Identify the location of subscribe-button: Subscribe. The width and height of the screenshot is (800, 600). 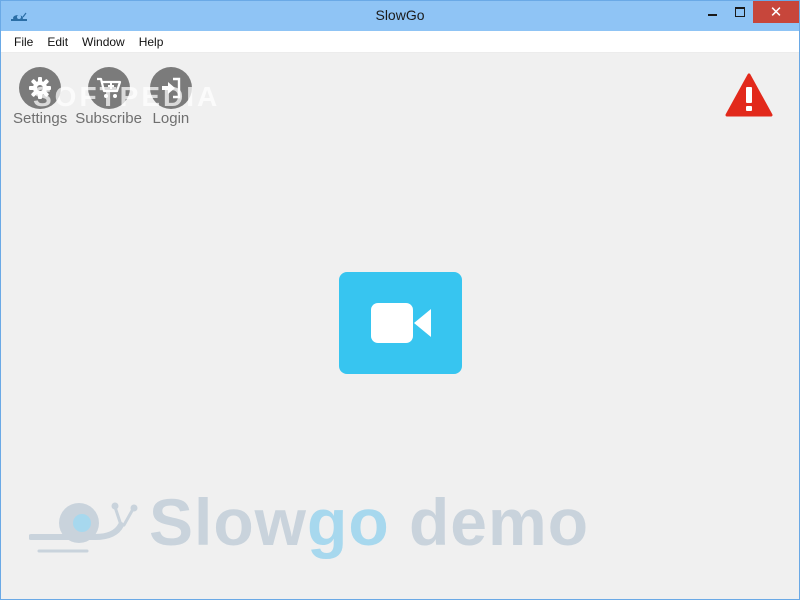
(108, 97).